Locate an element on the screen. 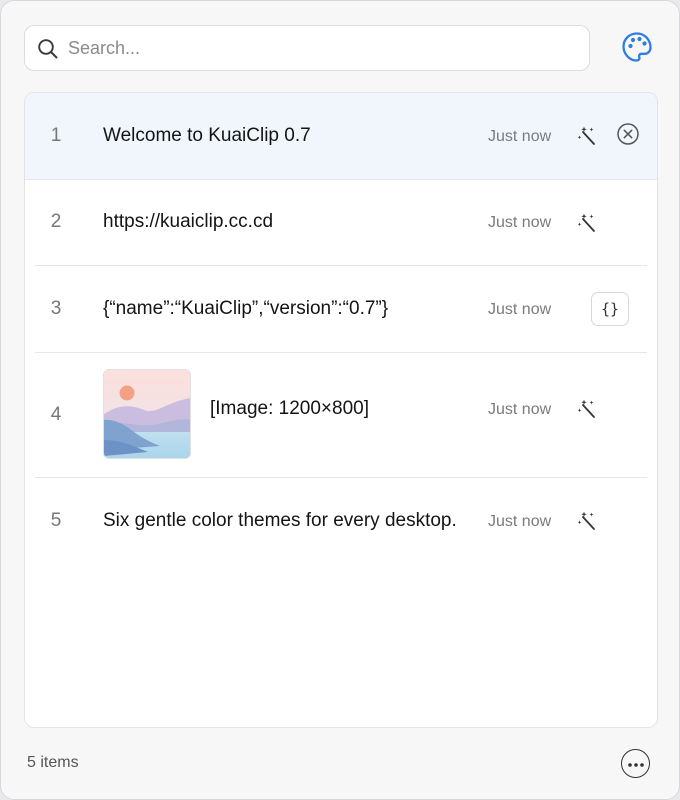  search-box is located at coordinates (307, 48).